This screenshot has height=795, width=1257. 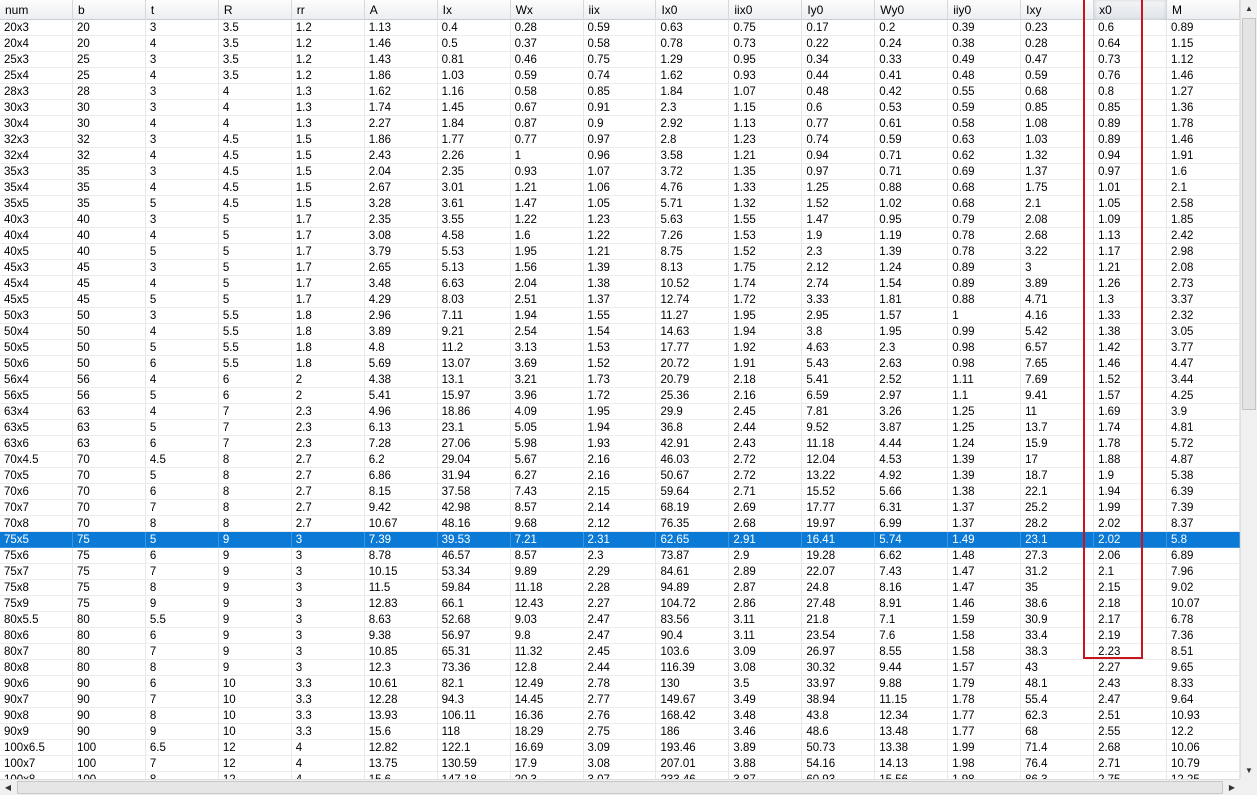 What do you see at coordinates (1058, 668) in the screenshot?
I see `cell-ixy: 43` at bounding box center [1058, 668].